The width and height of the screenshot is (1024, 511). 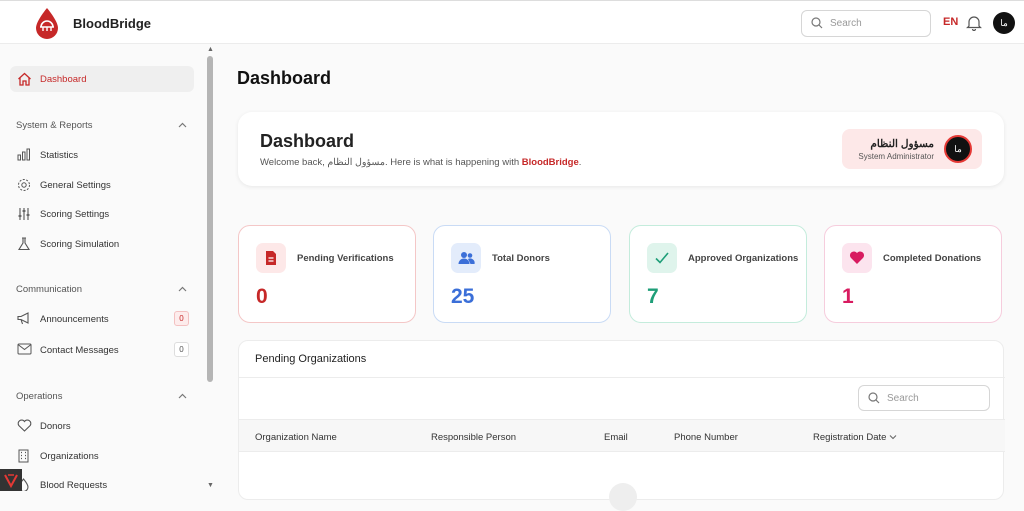 I want to click on user-profile-chip: مسؤول النظام System Administrator ما, so click(x=912, y=149).